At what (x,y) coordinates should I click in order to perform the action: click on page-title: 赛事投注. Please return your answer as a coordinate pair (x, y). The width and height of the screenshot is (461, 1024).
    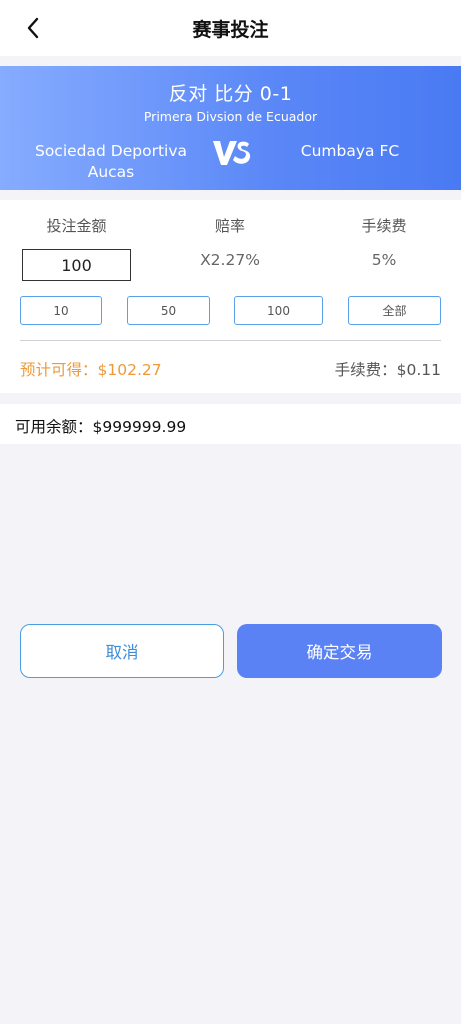
    Looking at the image, I should click on (230, 30).